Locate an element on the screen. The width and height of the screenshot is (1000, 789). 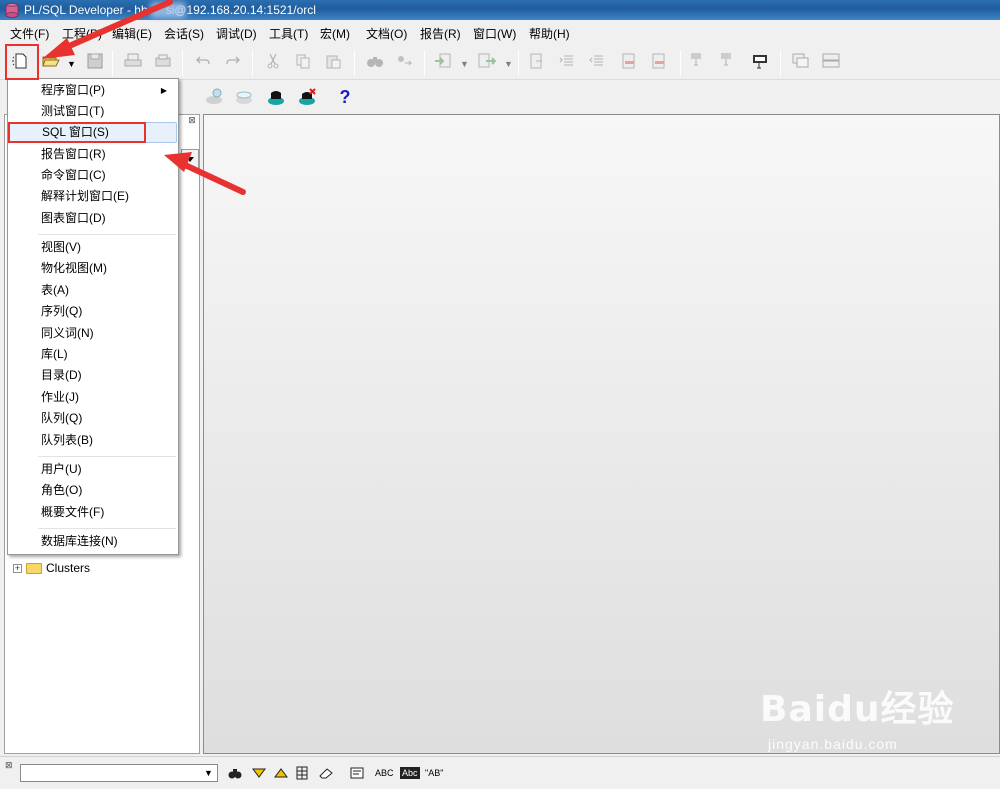
print-preview-button is located at coordinates (163, 61).